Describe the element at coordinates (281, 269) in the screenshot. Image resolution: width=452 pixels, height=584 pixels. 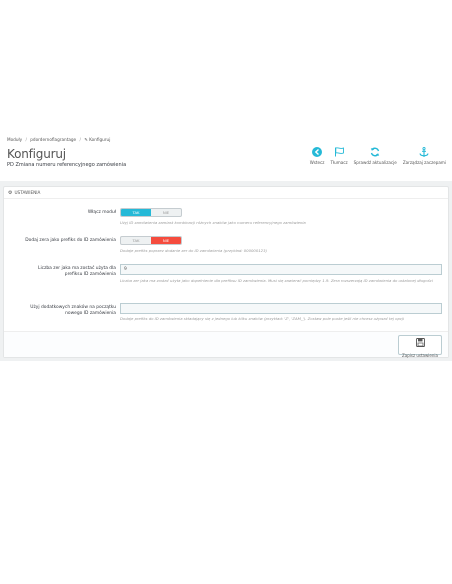
I see `zero-count-input: 9` at that location.